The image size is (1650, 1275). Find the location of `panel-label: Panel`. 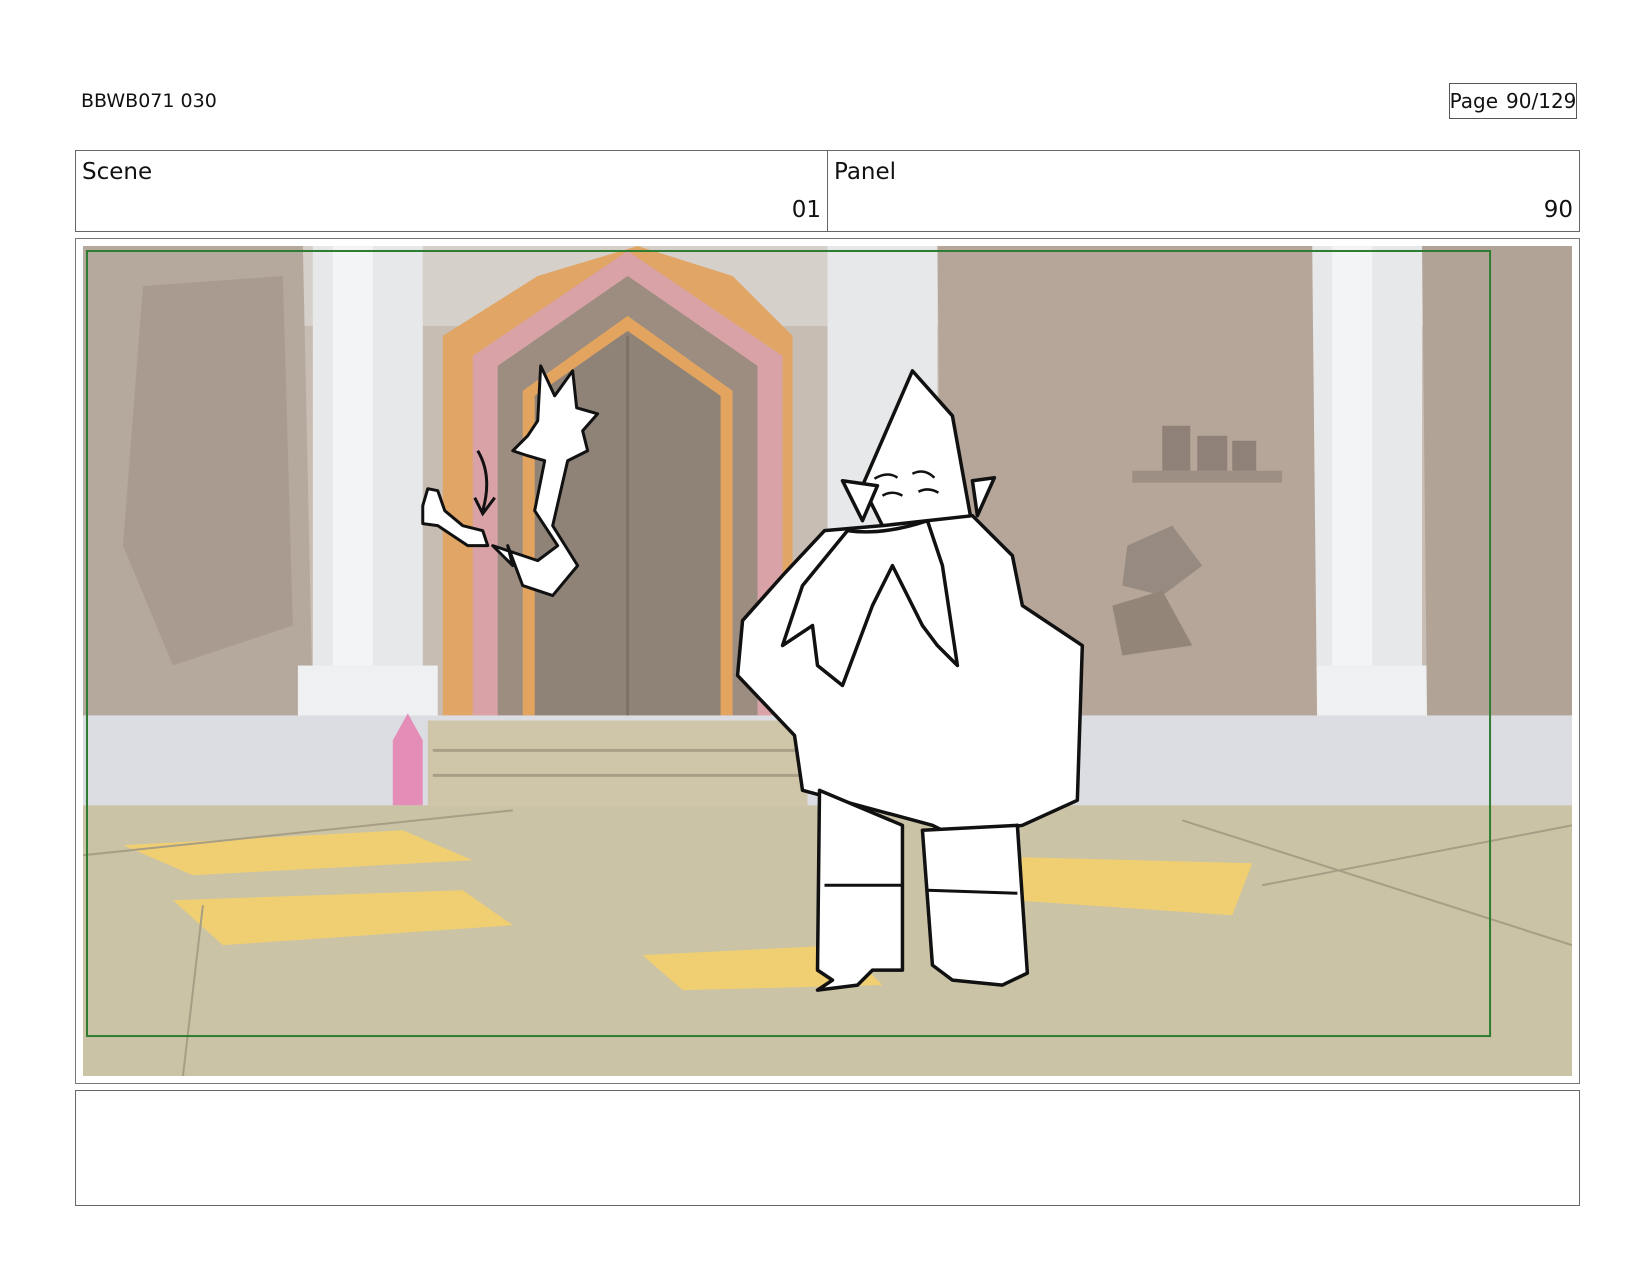

panel-label: Panel is located at coordinates (865, 172).